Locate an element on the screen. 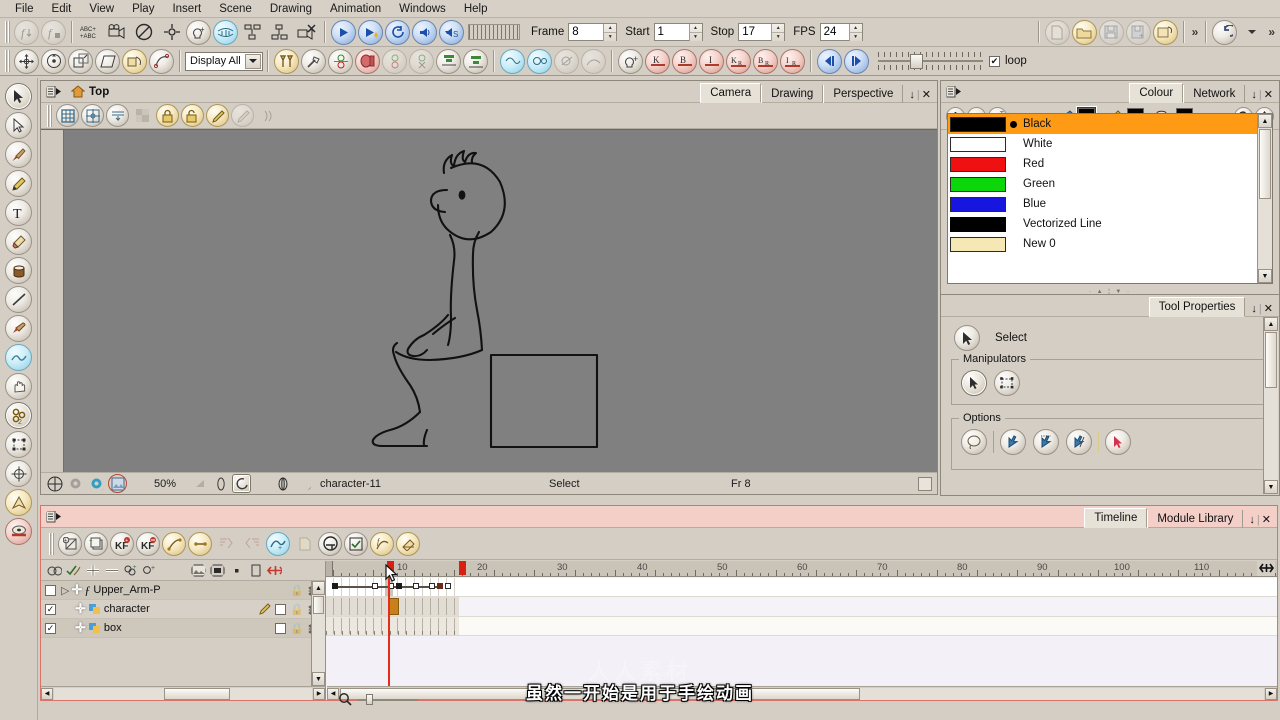  fit-timeline-icon is located at coordinates (1266, 568).